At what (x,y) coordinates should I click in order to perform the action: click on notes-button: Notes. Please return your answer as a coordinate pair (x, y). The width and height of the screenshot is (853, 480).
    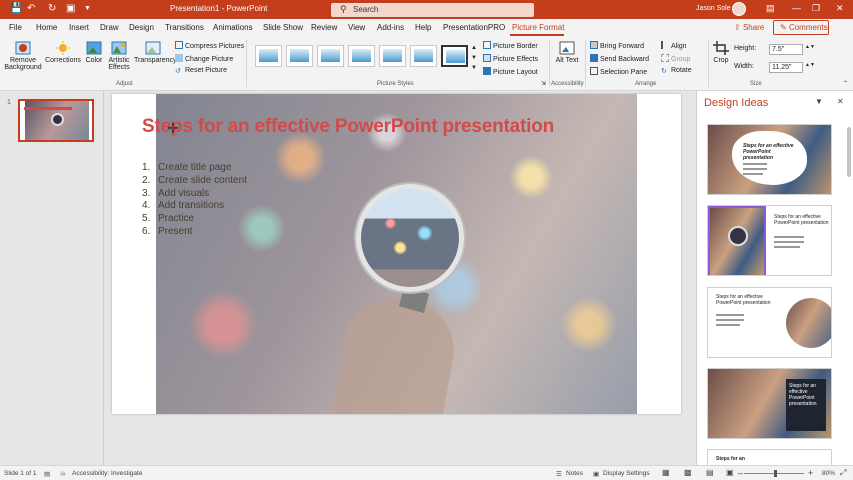
    Looking at the image, I should click on (574, 473).